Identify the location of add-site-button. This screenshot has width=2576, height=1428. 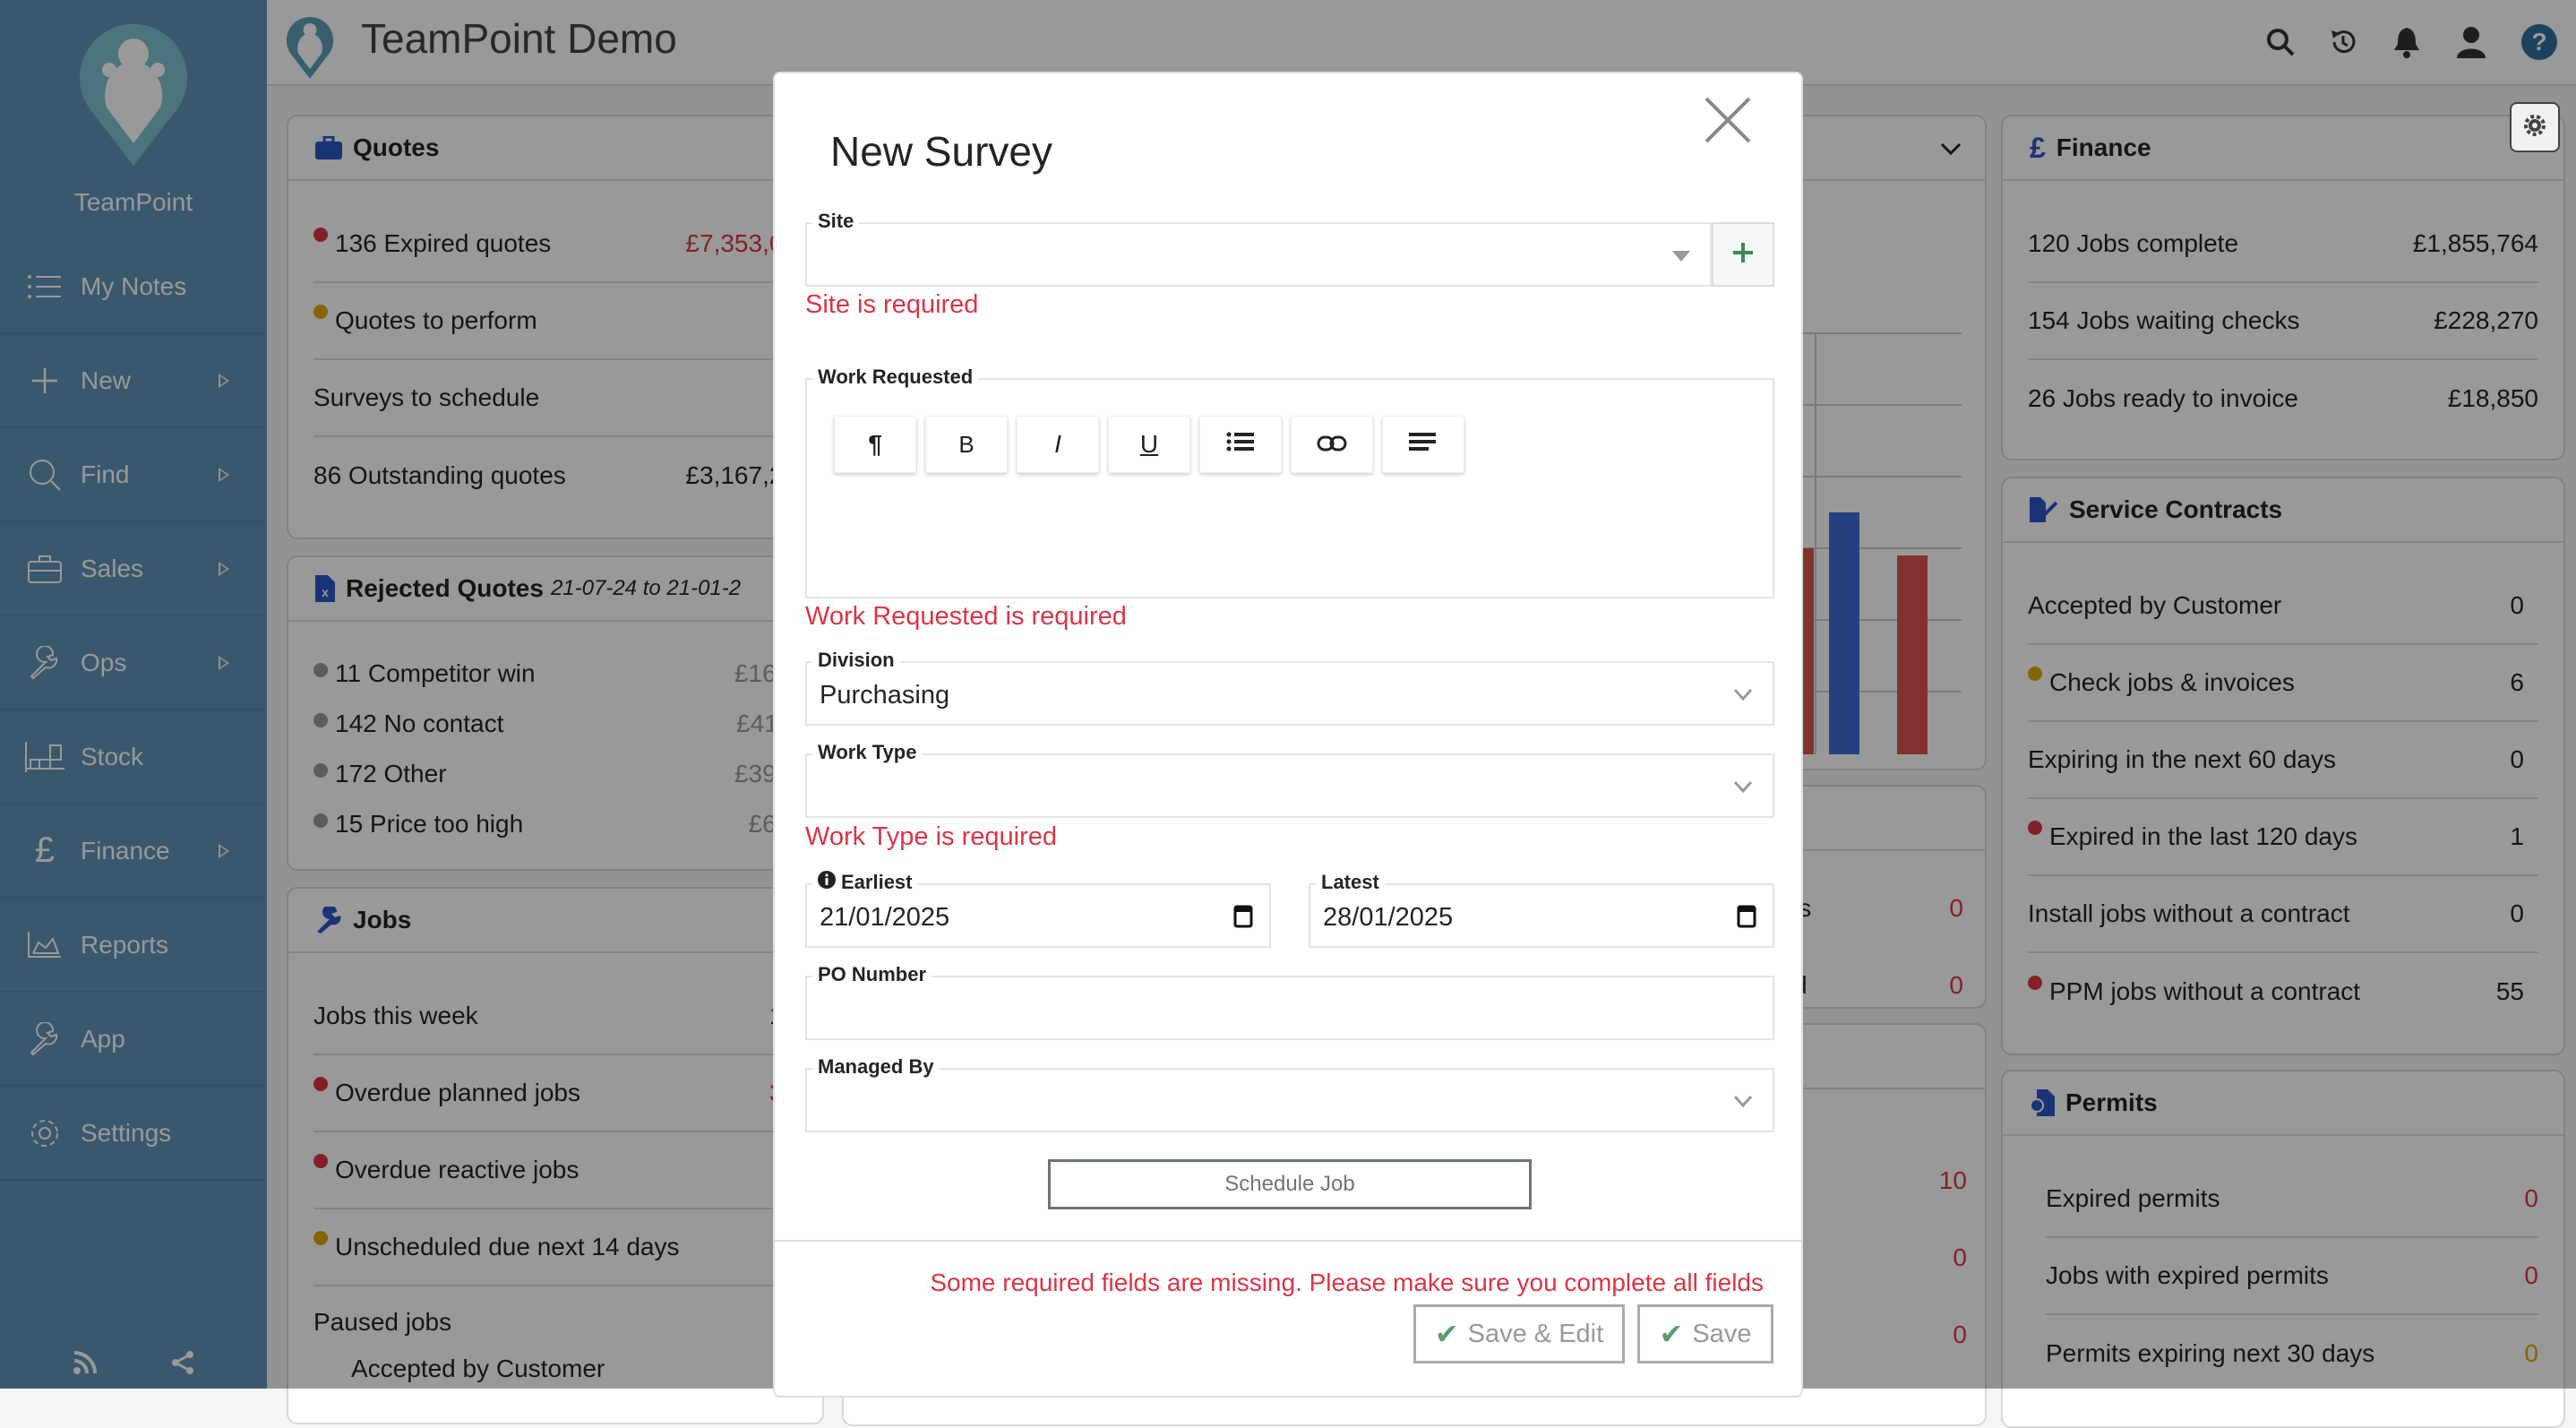
(1743, 254).